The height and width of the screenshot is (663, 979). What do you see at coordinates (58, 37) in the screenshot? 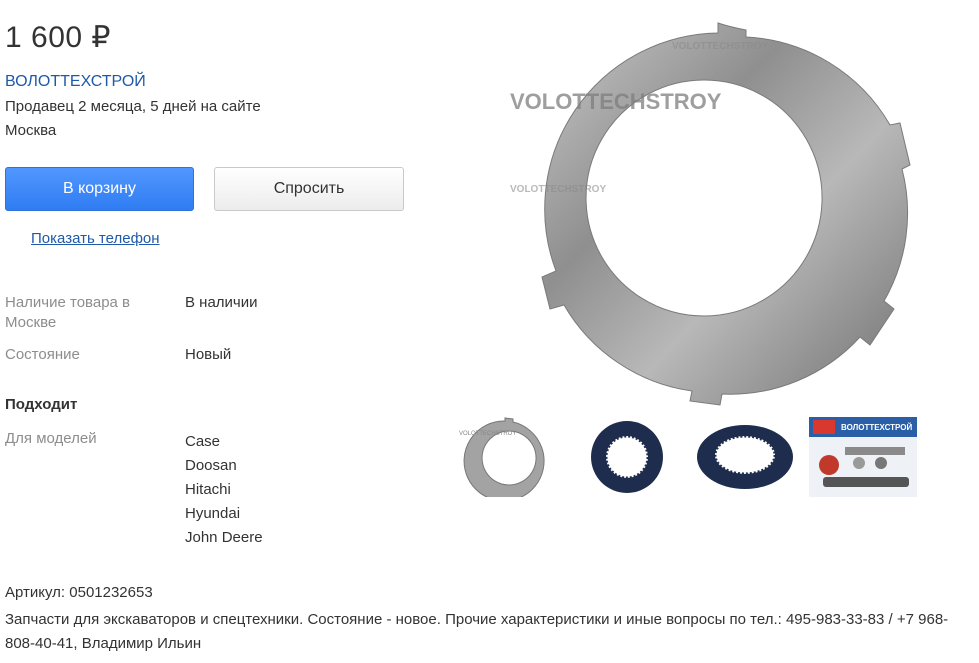
I see `price: 1 600 ₽` at bounding box center [58, 37].